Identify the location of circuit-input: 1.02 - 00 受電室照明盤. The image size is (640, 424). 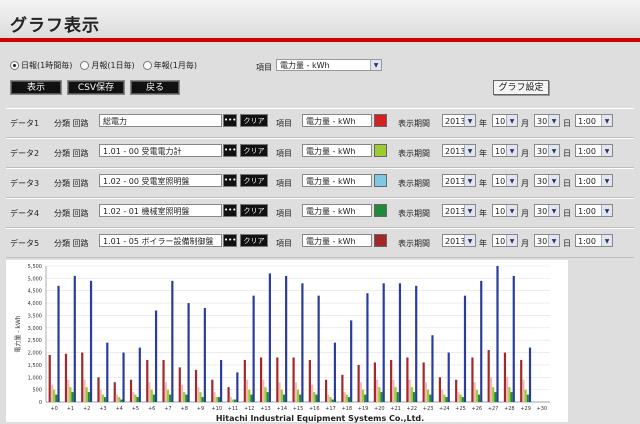
(160, 180).